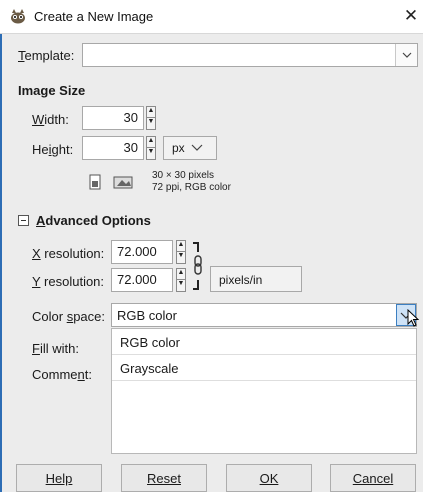 The width and height of the screenshot is (423, 492). I want to click on color-space-combo: RGB color, so click(264, 315).